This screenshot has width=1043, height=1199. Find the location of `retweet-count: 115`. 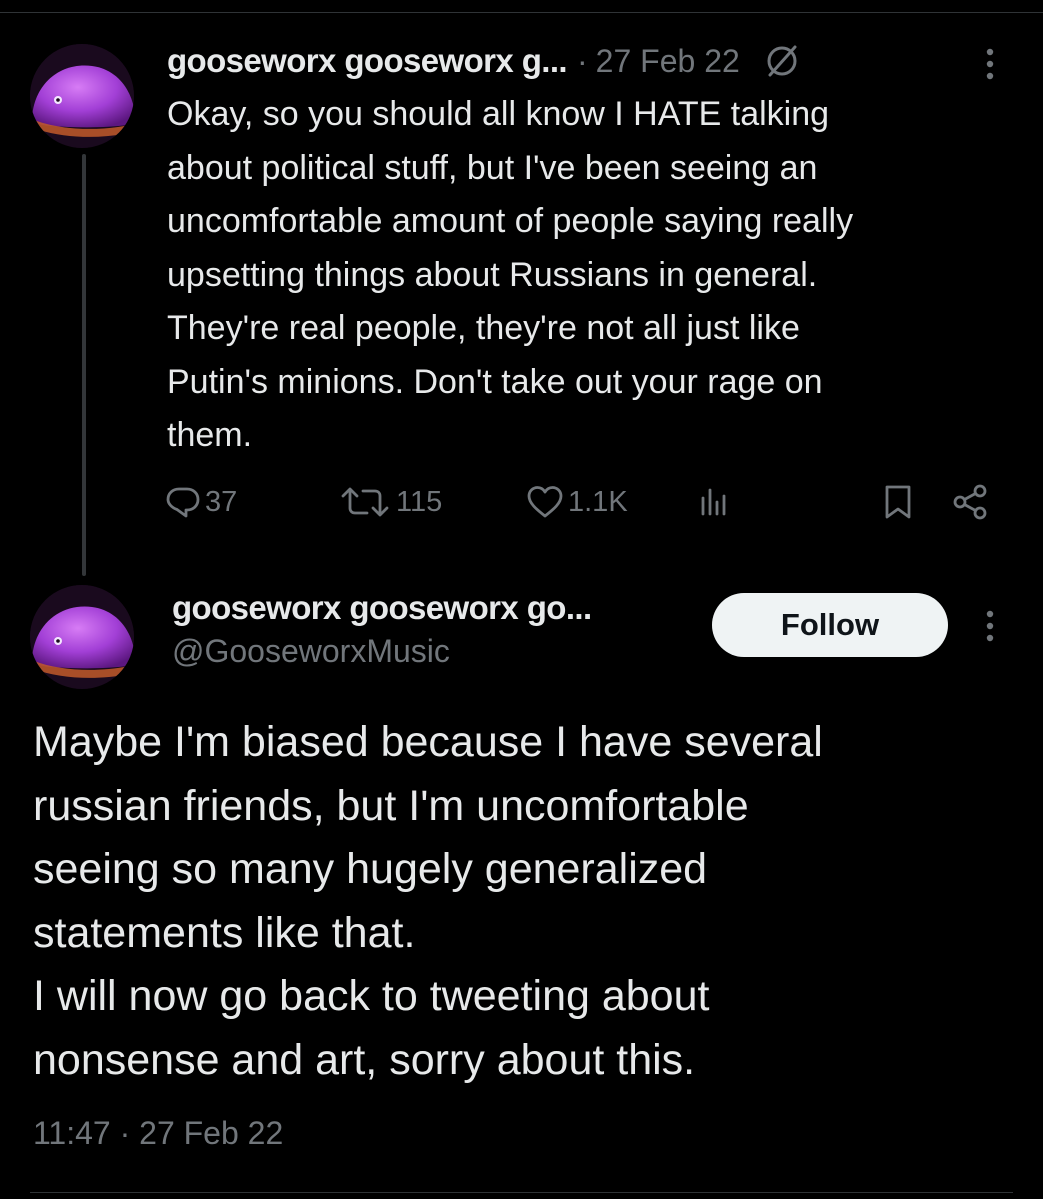

retweet-count: 115 is located at coordinates (419, 501).